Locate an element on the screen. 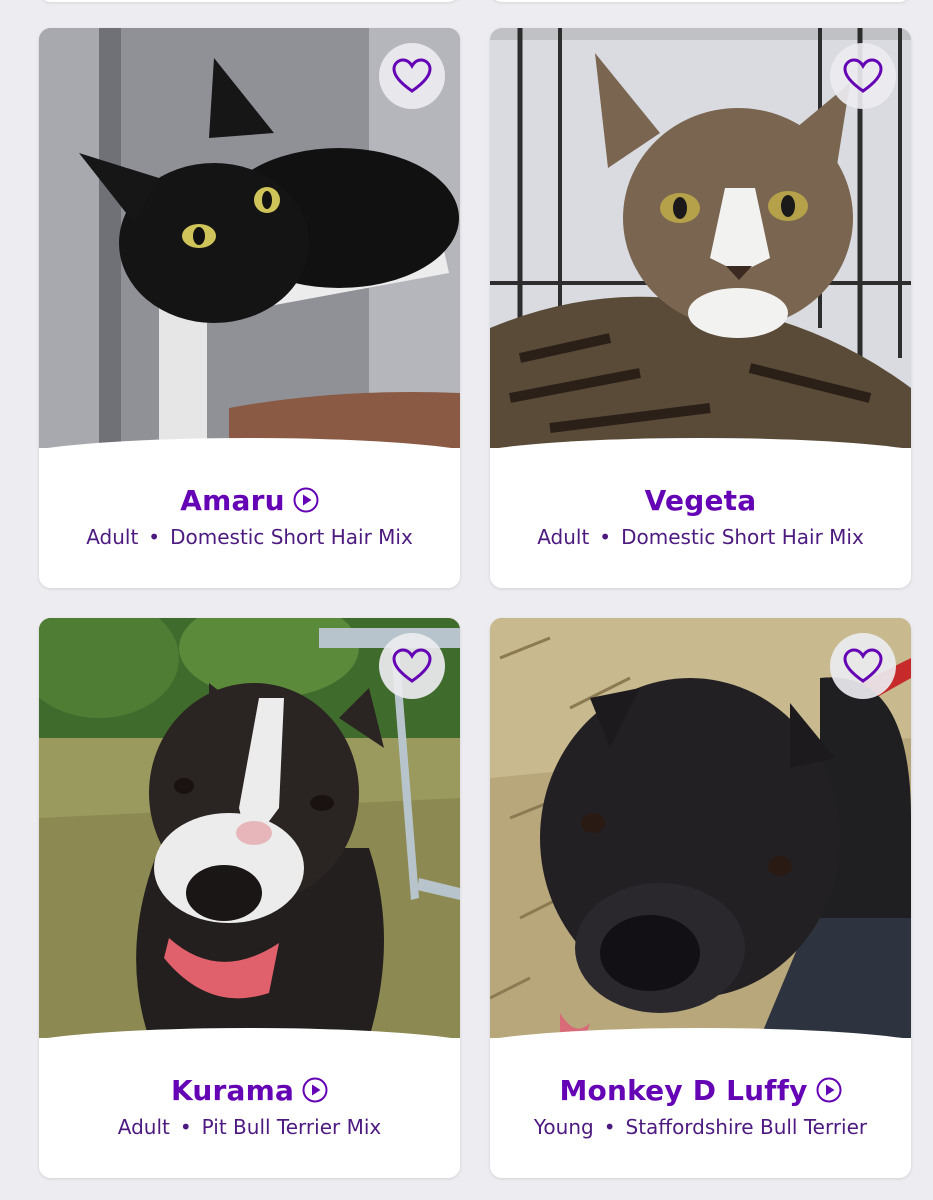 Image resolution: width=933 pixels, height=1200 pixels. pet-breed: Pit Bull Terrier Mix is located at coordinates (291, 1127).